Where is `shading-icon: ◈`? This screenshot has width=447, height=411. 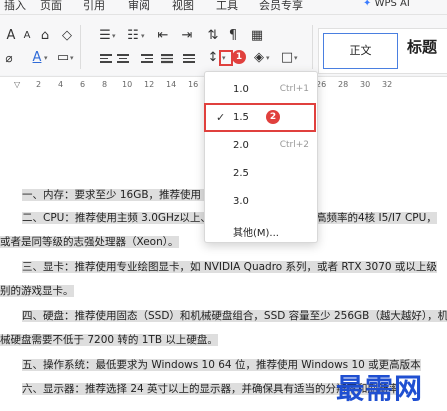 shading-icon: ◈ is located at coordinates (259, 58).